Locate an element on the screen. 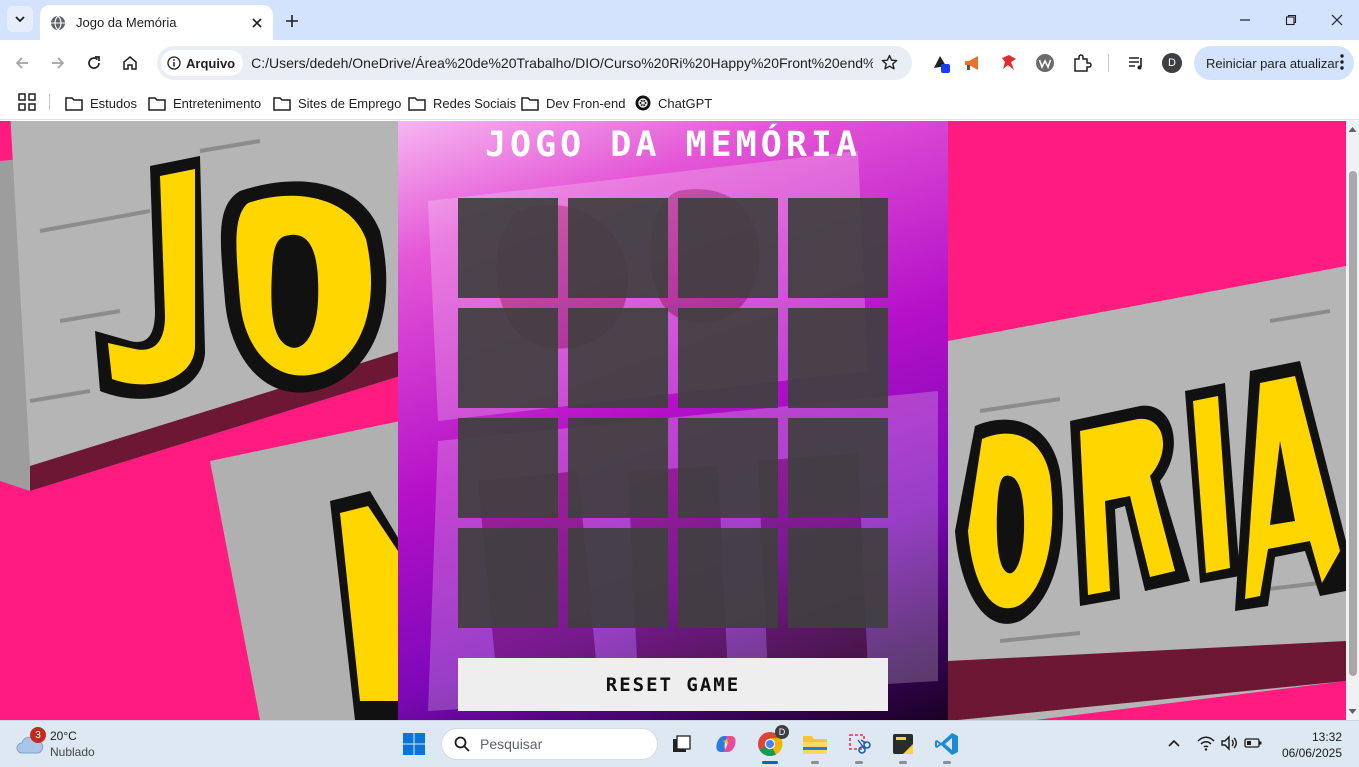 The height and width of the screenshot is (767, 1359). bookmark-label: Entretenimento is located at coordinates (217, 103).